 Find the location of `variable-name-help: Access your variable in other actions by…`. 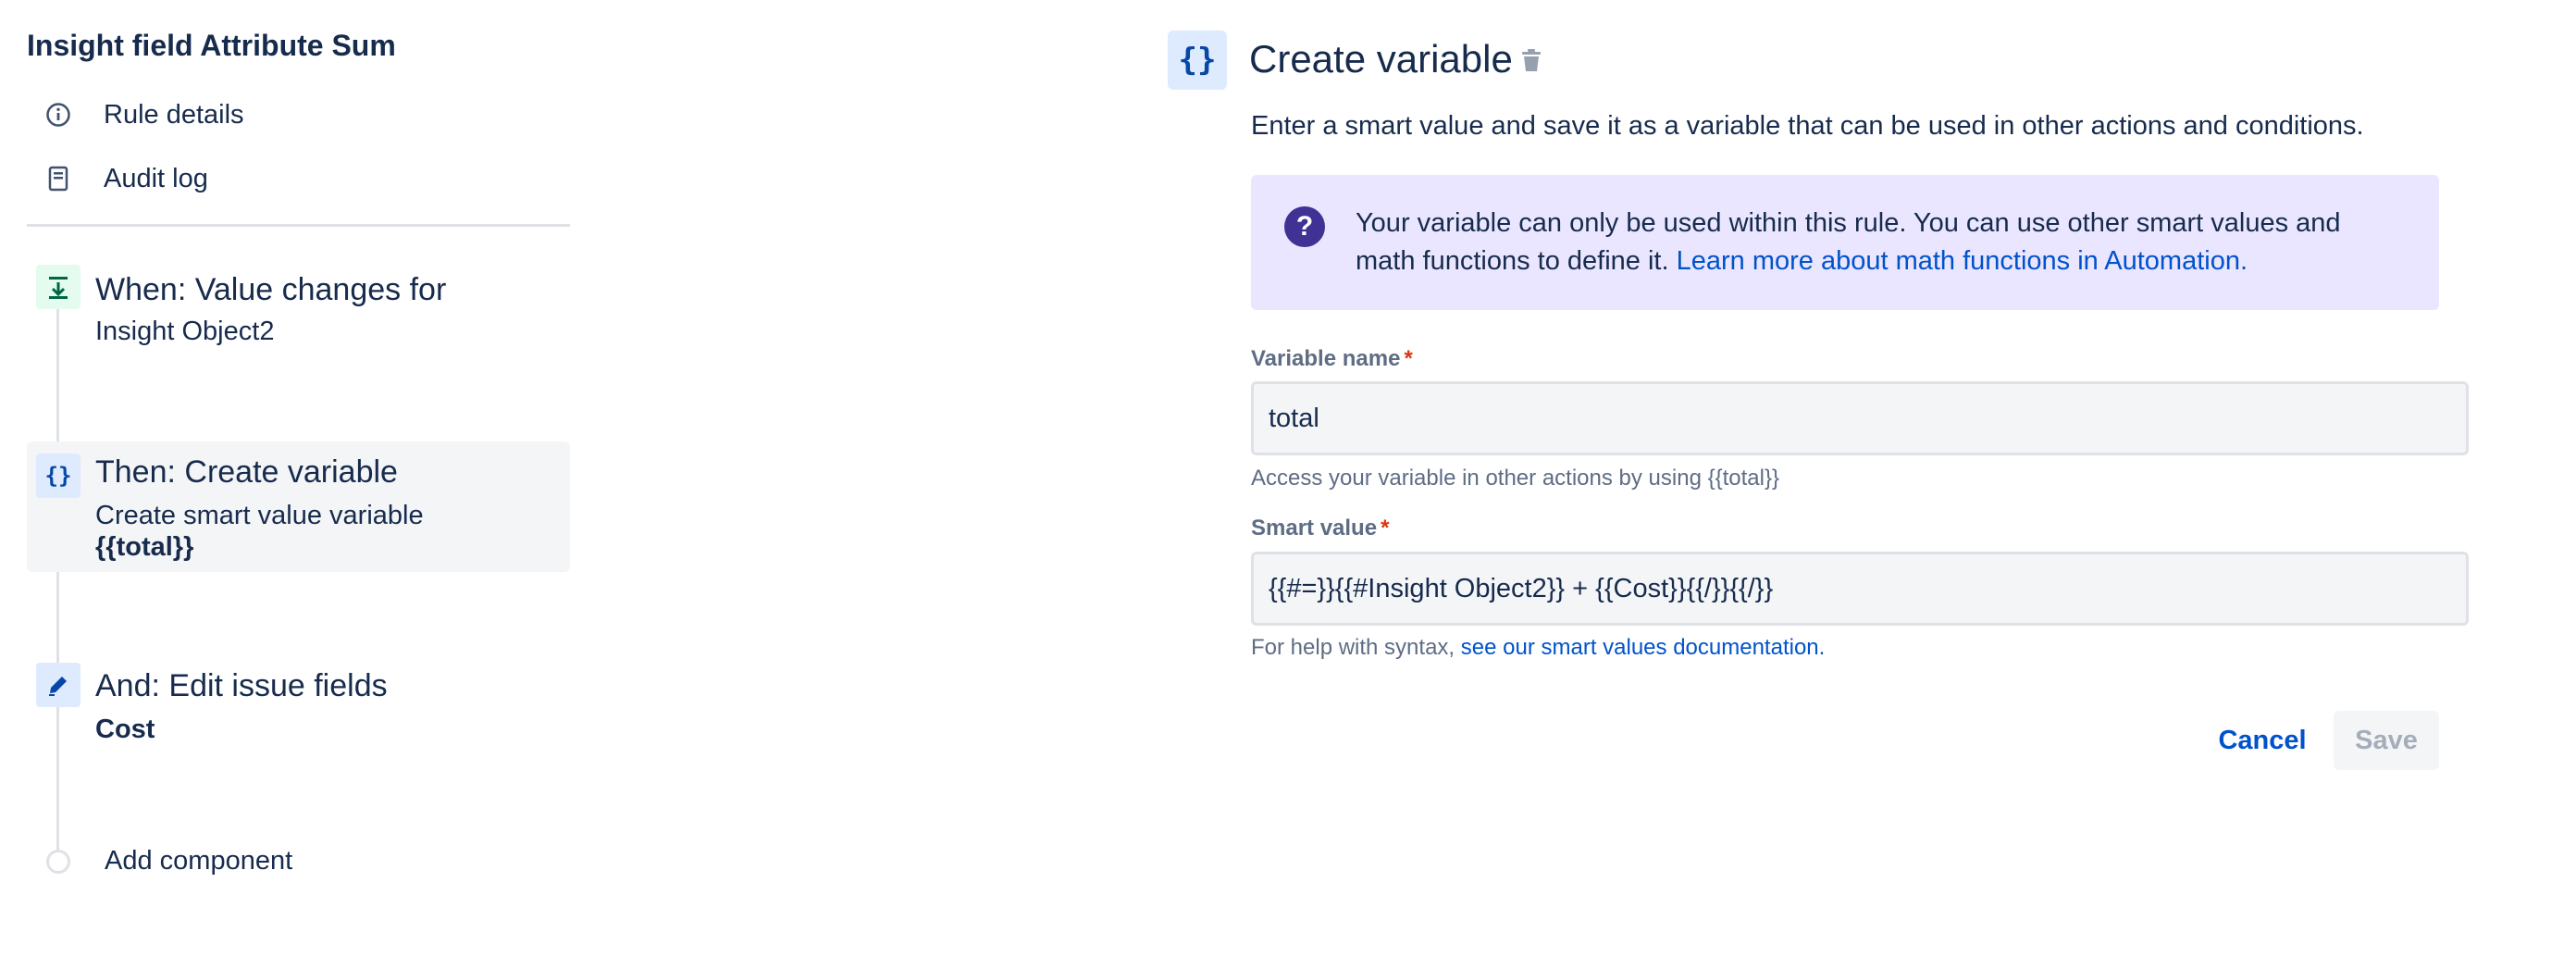

variable-name-help: Access your variable in other actions by… is located at coordinates (1515, 478).